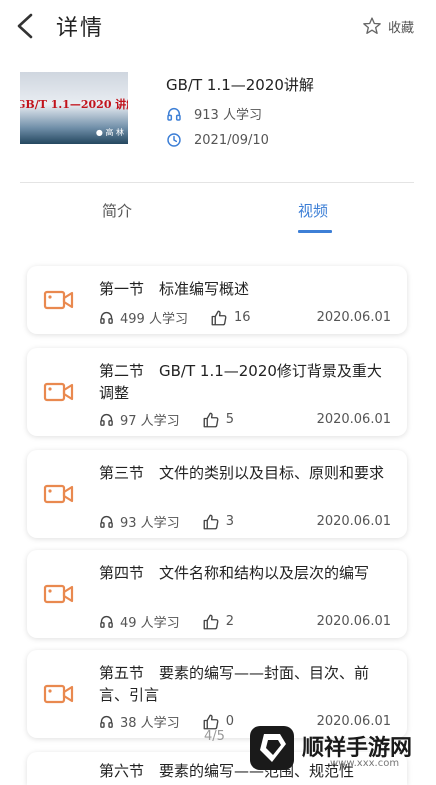 This screenshot has width=436, height=785. What do you see at coordinates (26, 26) in the screenshot?
I see `back-arrow-icon` at bounding box center [26, 26].